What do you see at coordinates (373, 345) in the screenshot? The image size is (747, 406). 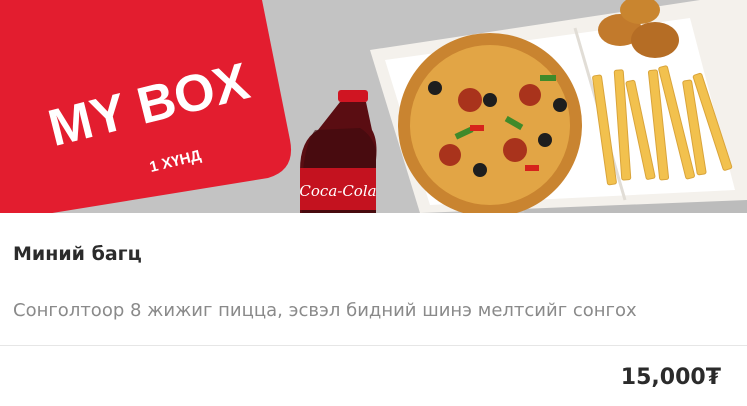 I see `divider` at bounding box center [373, 345].